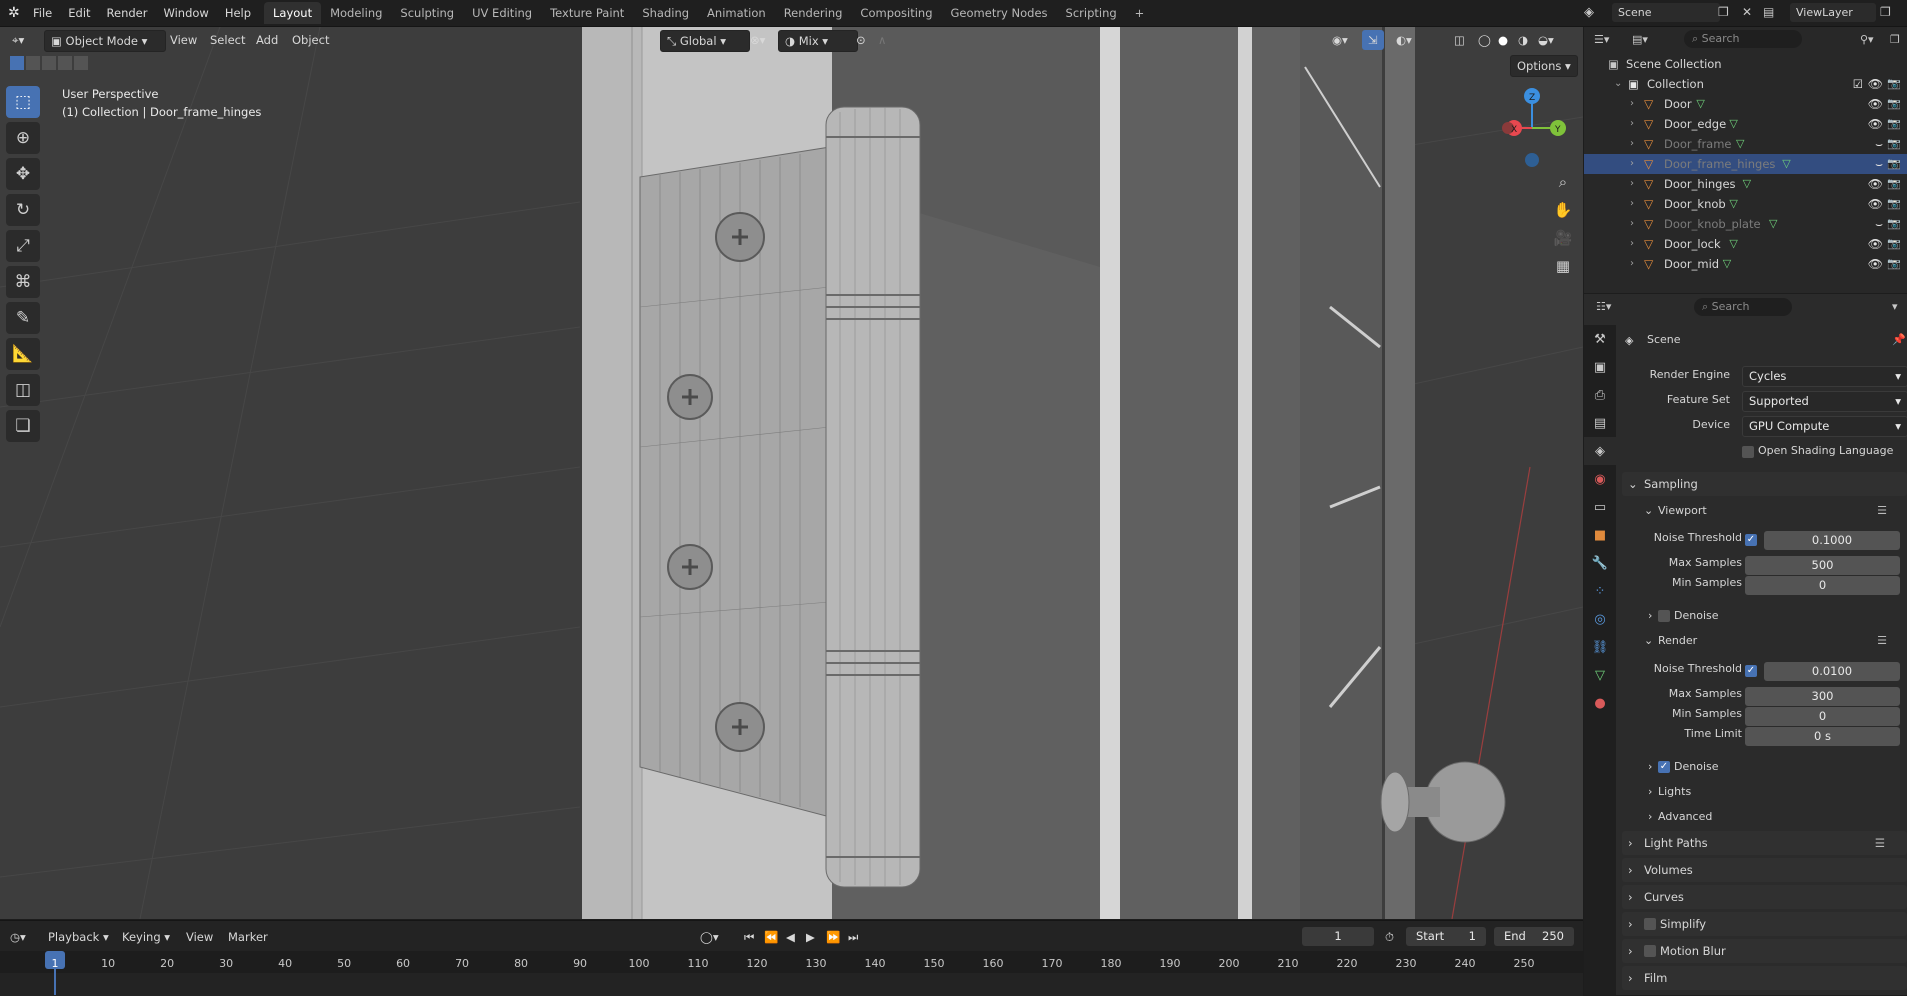  Describe the element at coordinates (1745, 124) in the screenshot. I see `outliner-object-row: › ▽ Door_edge 👁 📷 ▽` at that location.